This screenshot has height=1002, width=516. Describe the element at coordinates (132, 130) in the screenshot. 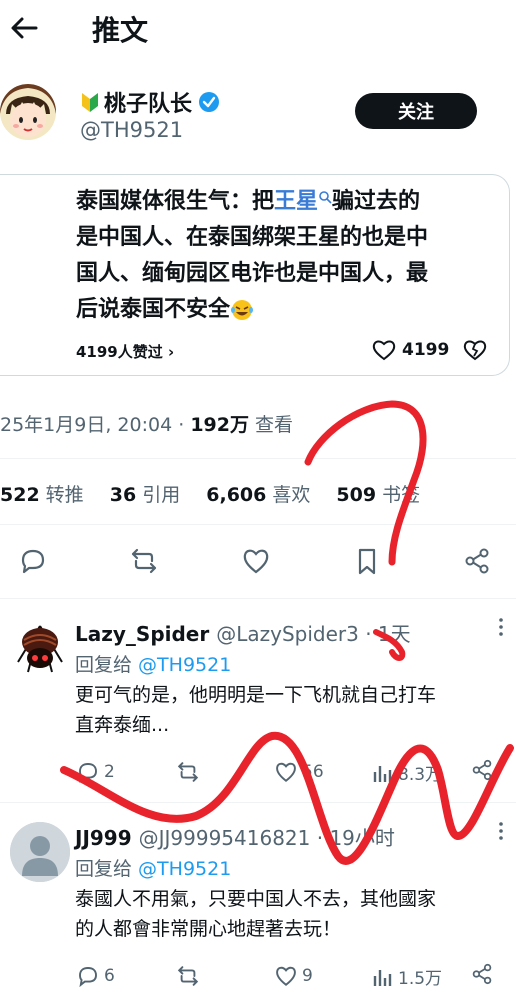

I see `author-handle: @TH9521` at that location.